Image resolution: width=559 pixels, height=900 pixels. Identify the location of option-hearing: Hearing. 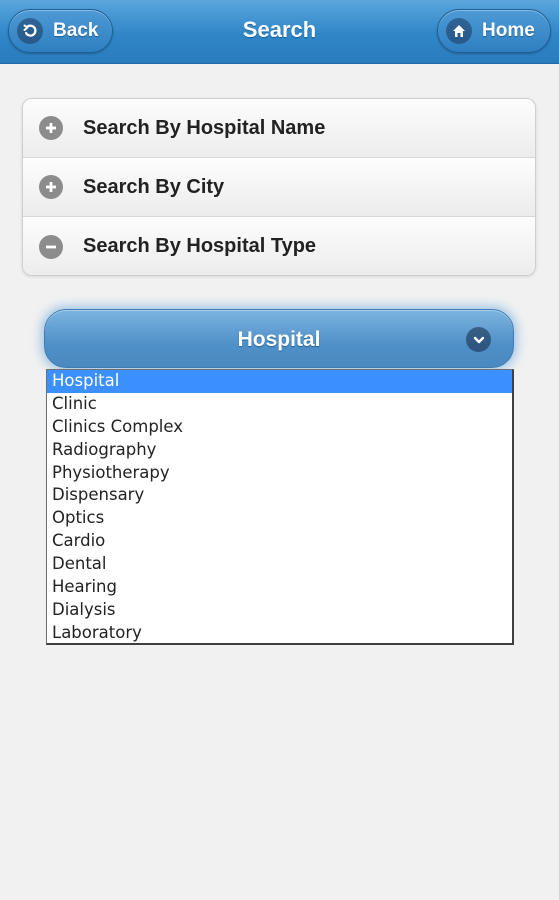
(279, 587).